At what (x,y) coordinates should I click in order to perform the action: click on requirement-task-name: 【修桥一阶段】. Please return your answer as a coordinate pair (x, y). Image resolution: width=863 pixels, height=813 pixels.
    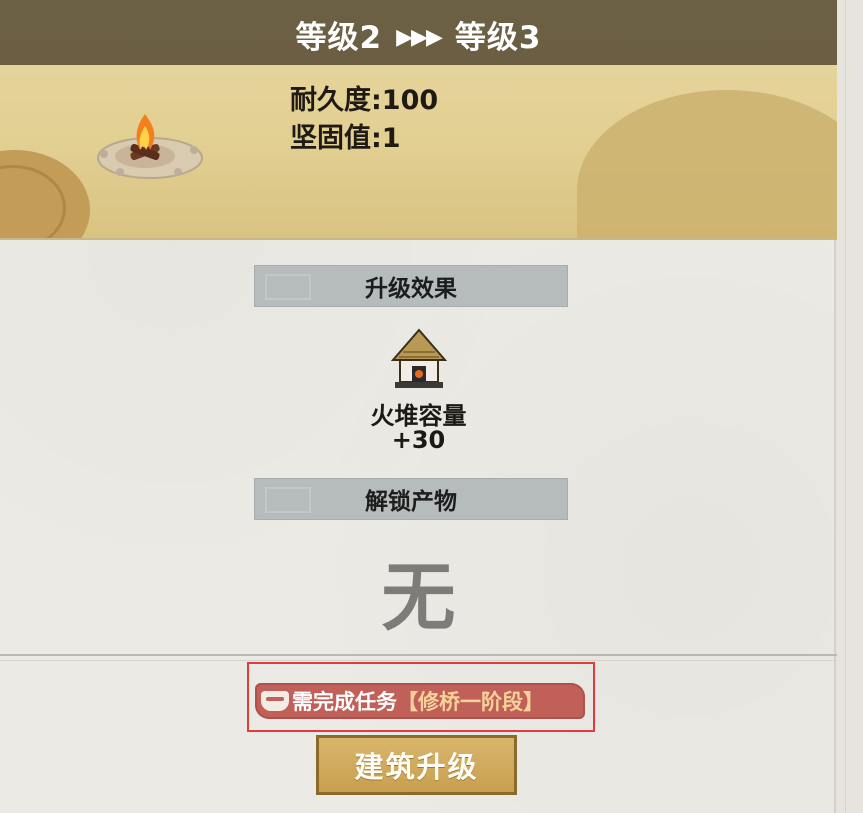
    Looking at the image, I should click on (470, 701).